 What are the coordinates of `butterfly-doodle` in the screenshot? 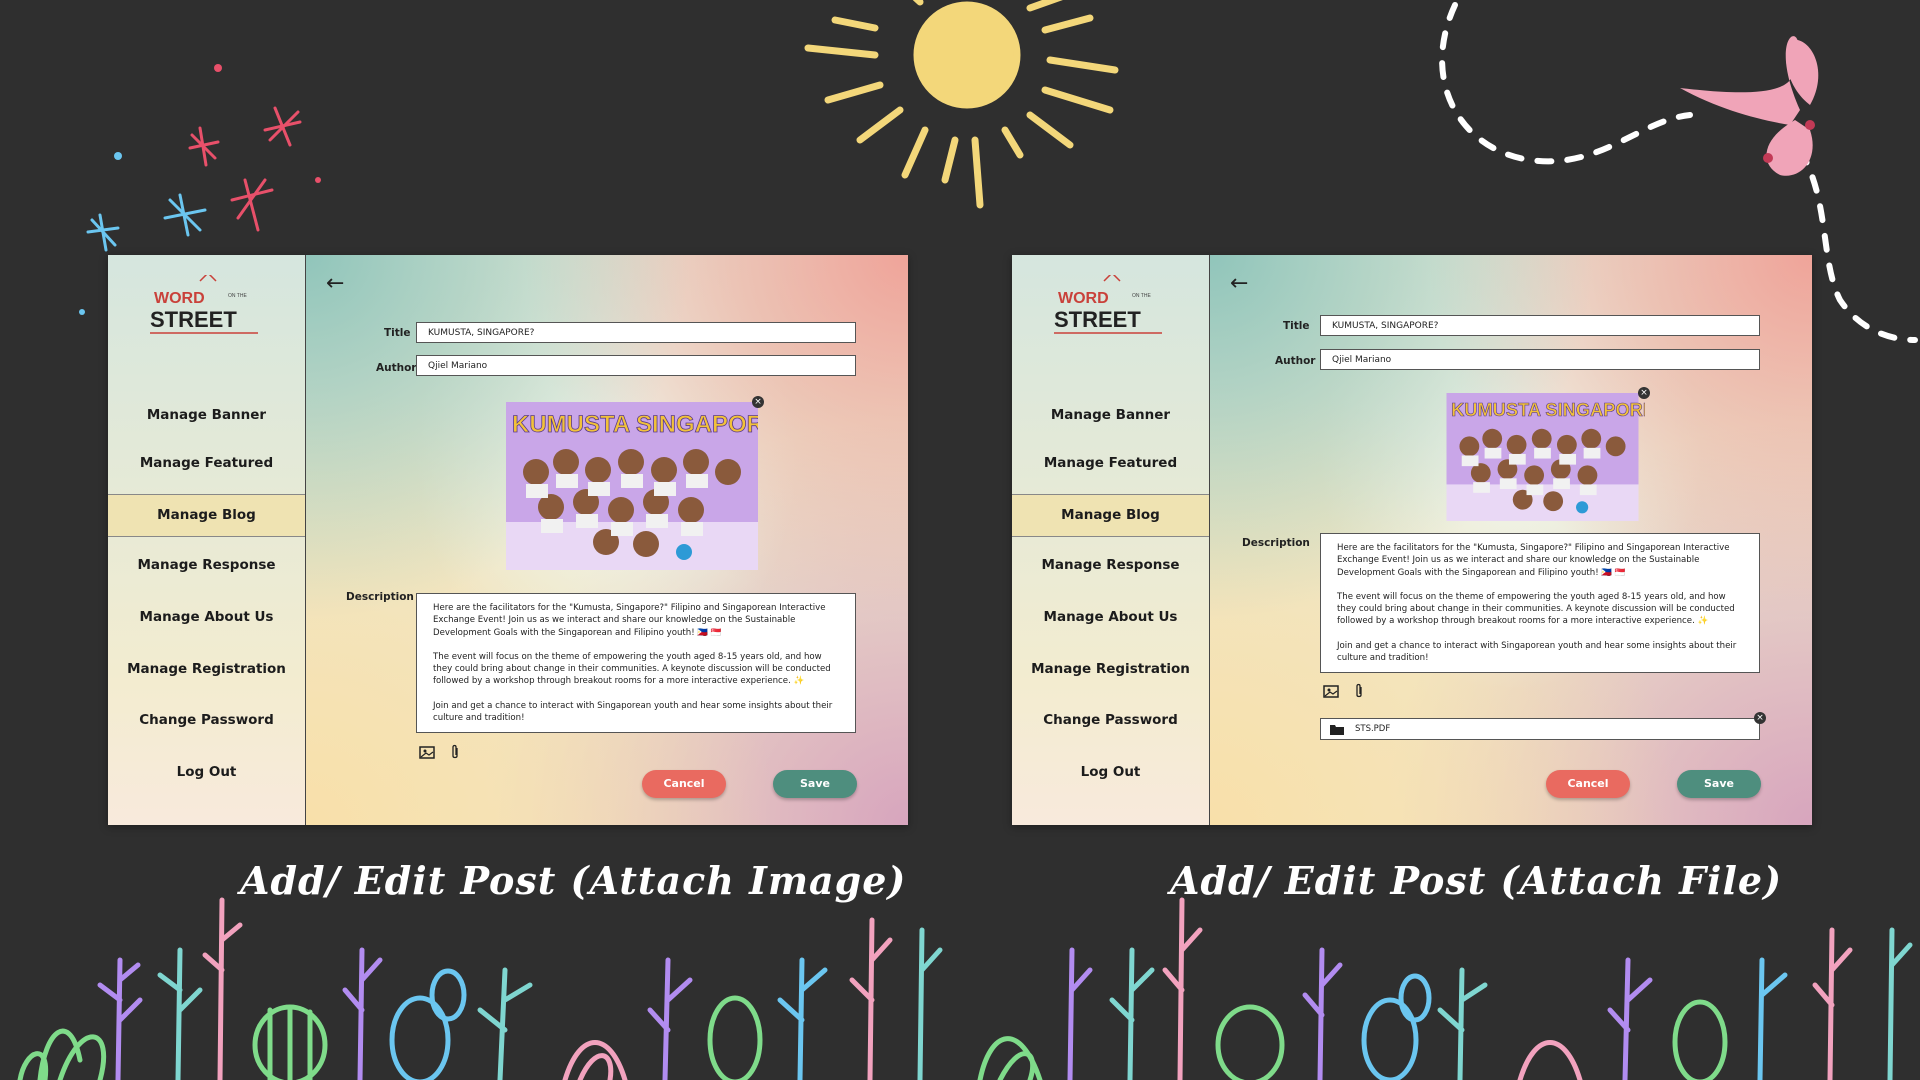 It's located at (1749, 106).